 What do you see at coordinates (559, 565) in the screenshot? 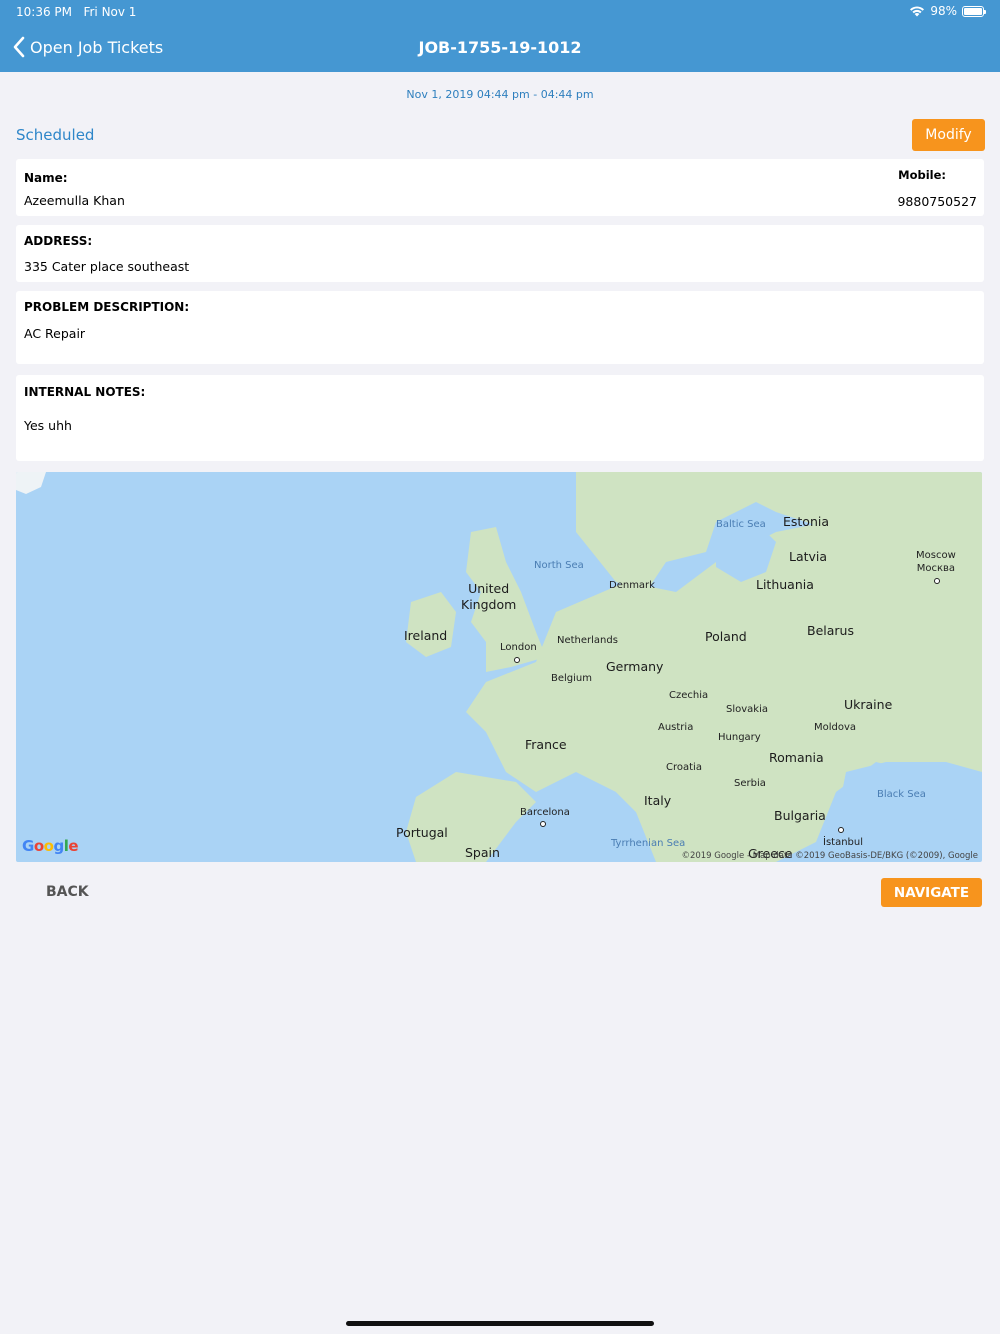
I see `map-label-north-sea: North Sea` at bounding box center [559, 565].